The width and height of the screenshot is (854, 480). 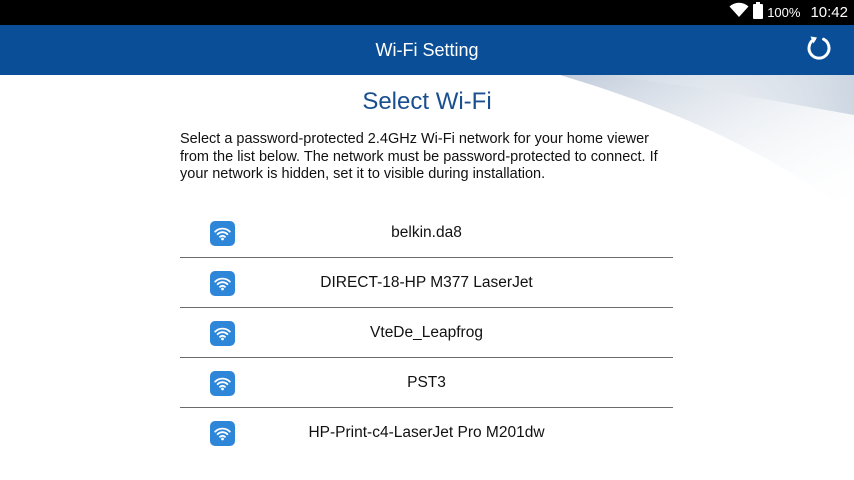 I want to click on refresh-icon, so click(x=819, y=50).